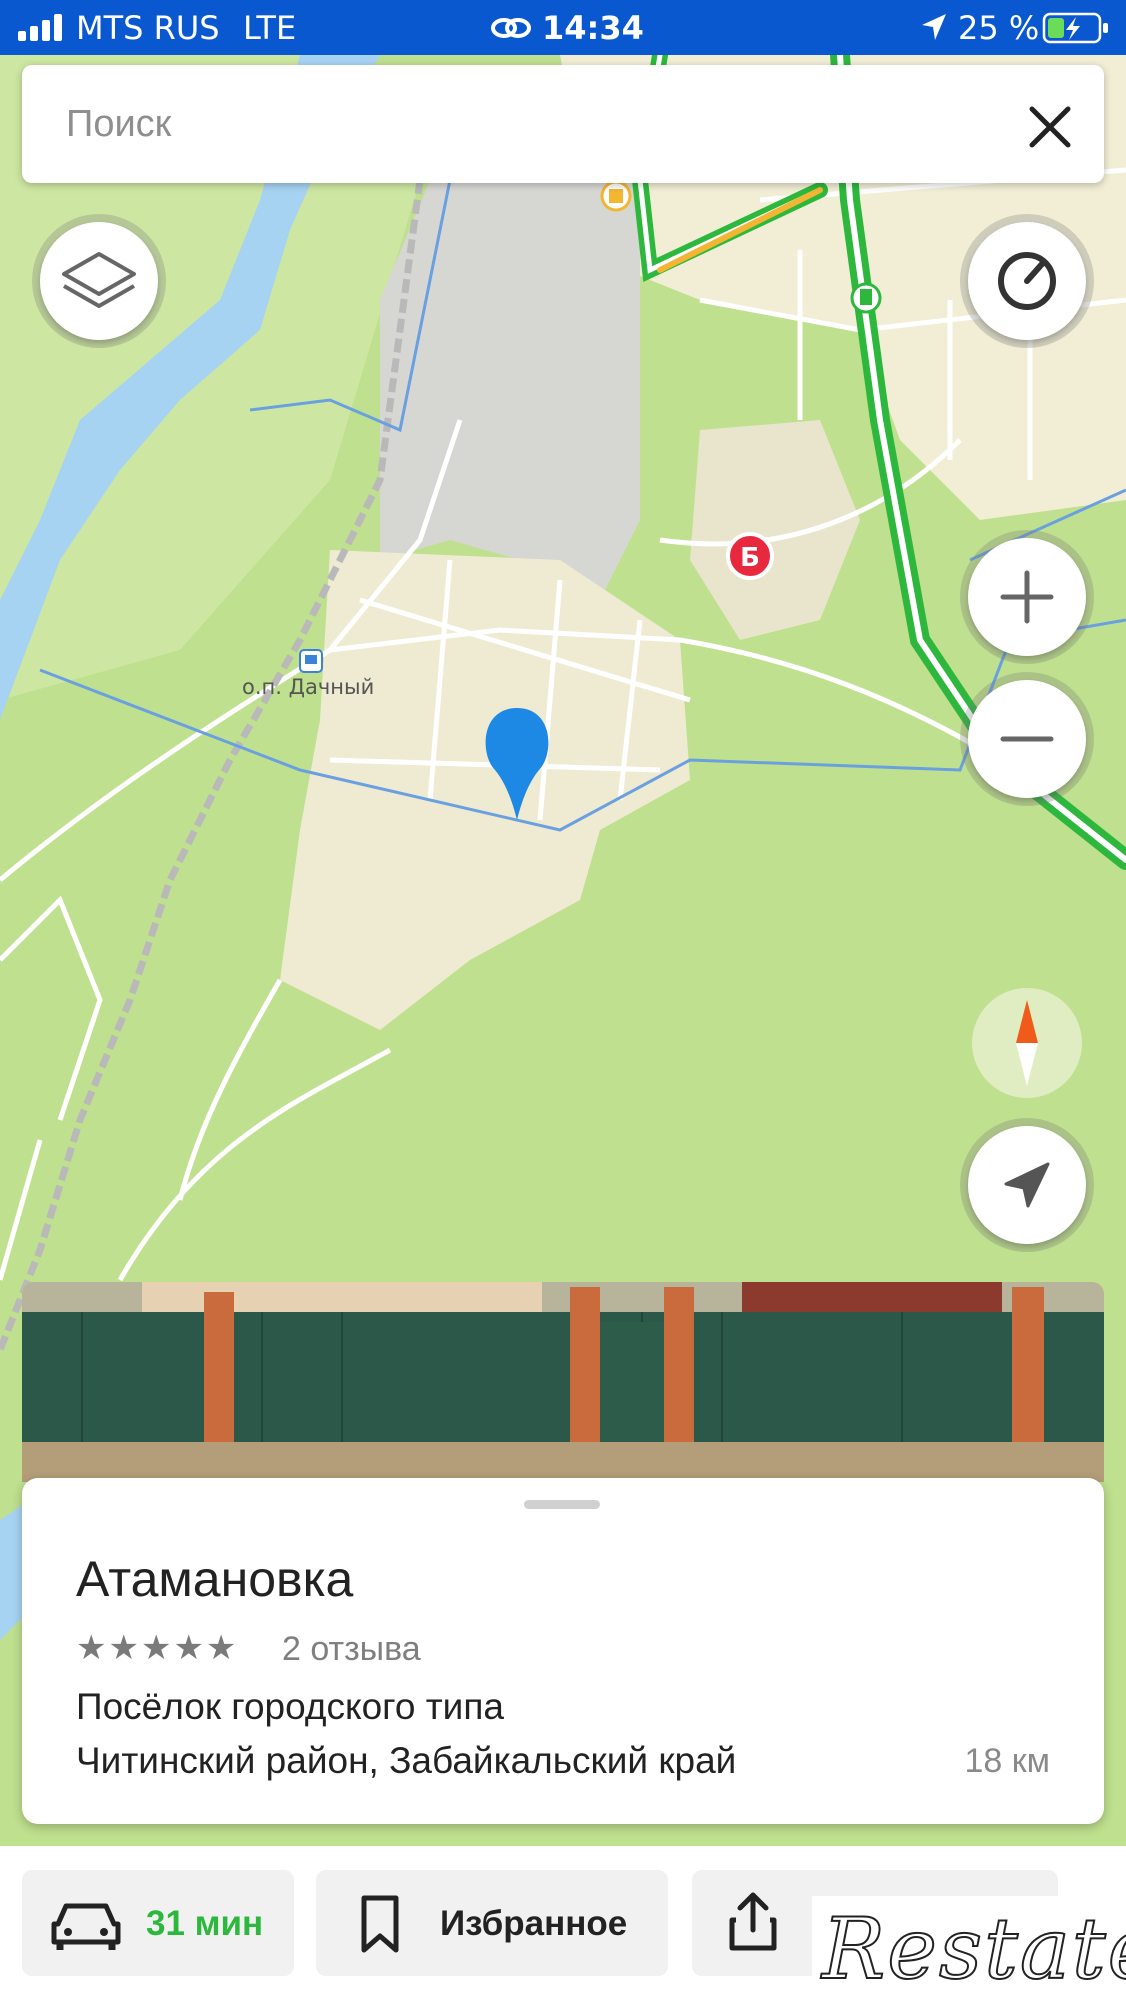 The image size is (1126, 2000). What do you see at coordinates (148, 28) in the screenshot?
I see `carrier-name: MTS RUS` at bounding box center [148, 28].